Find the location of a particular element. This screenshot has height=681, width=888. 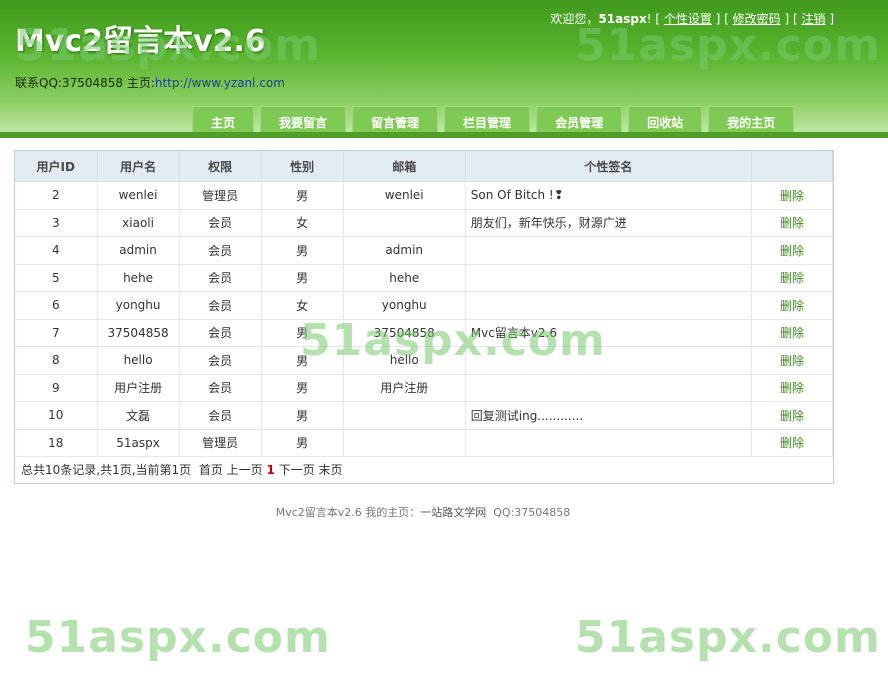

contact-text: 联系QQ:37504858 主页: is located at coordinates (85, 83).